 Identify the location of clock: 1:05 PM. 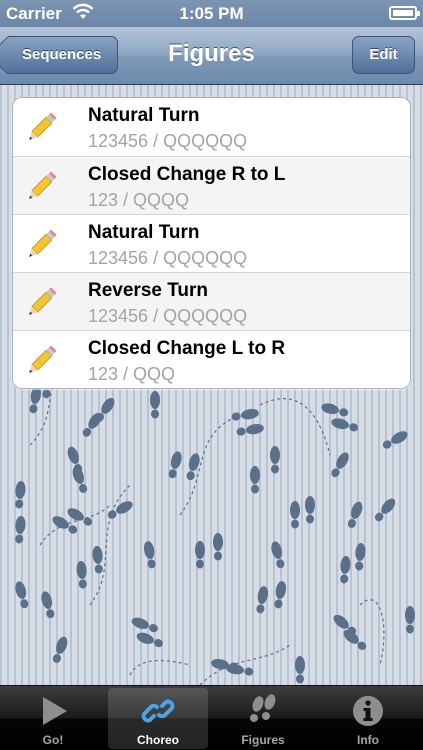
(211, 13).